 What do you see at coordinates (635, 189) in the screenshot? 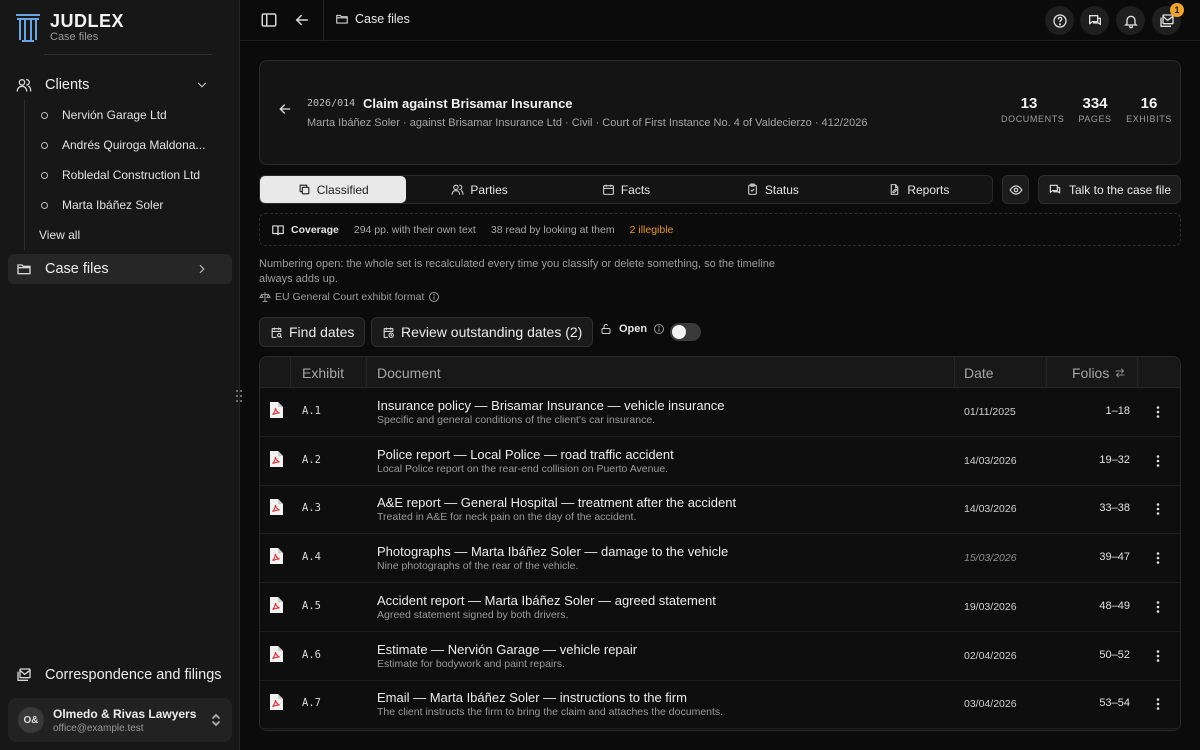
I see `tab-label: Facts` at bounding box center [635, 189].